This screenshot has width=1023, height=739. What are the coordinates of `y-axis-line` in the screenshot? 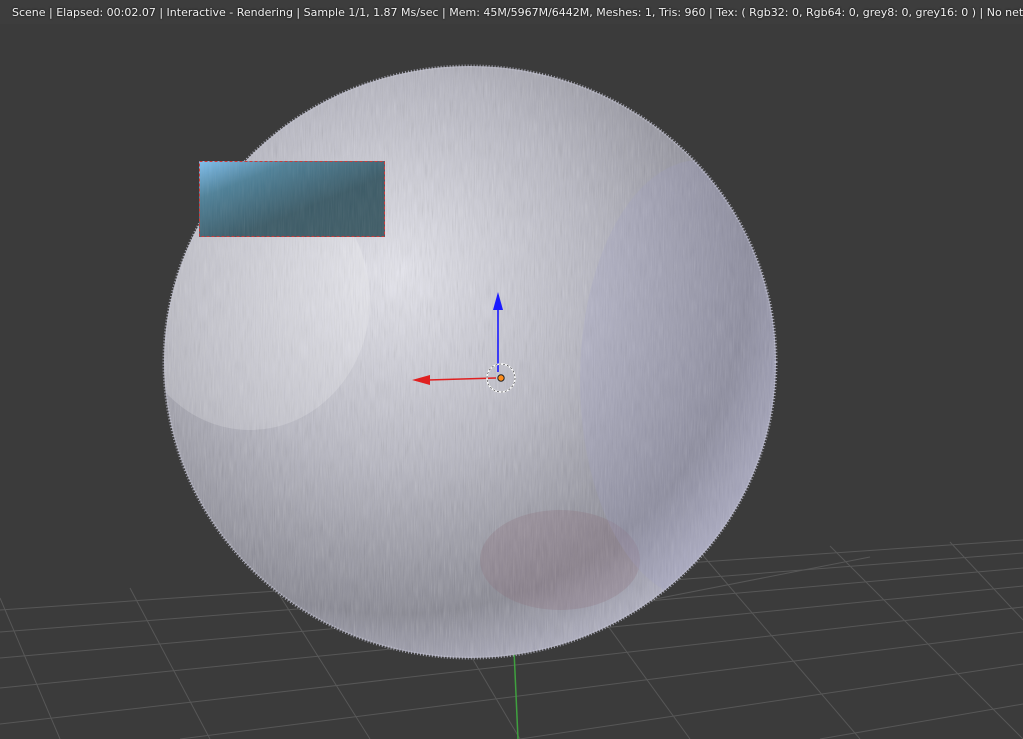 It's located at (516, 694).